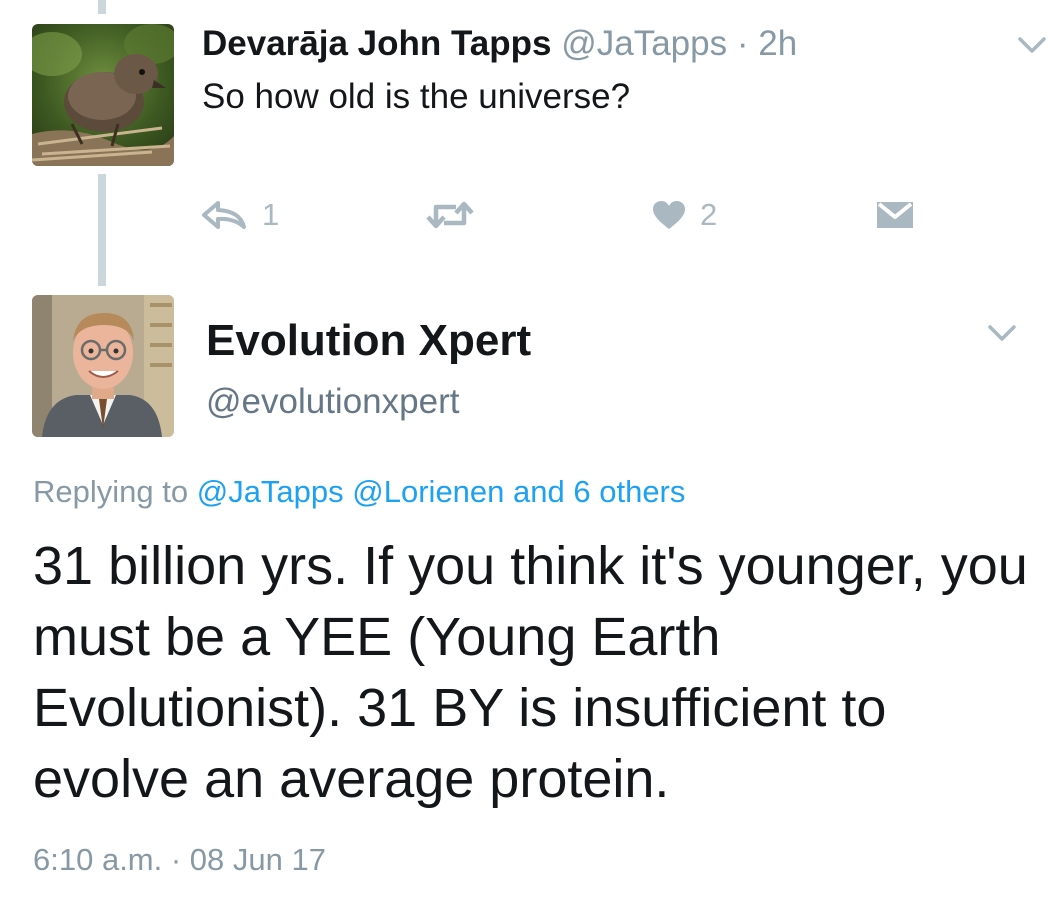 The width and height of the screenshot is (1060, 908). What do you see at coordinates (428, 491) in the screenshot?
I see `reply-mention-lorienen: @Lorienen` at bounding box center [428, 491].